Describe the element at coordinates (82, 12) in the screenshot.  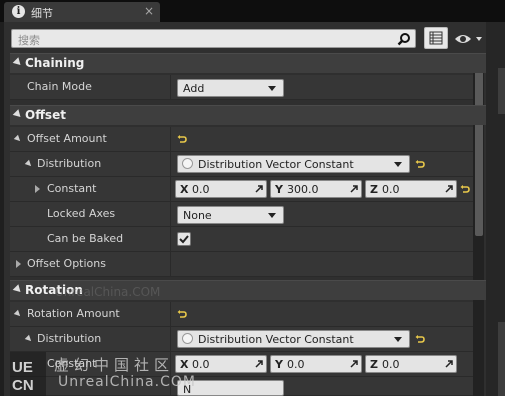
I see `tab-details: i 细节 ×` at that location.